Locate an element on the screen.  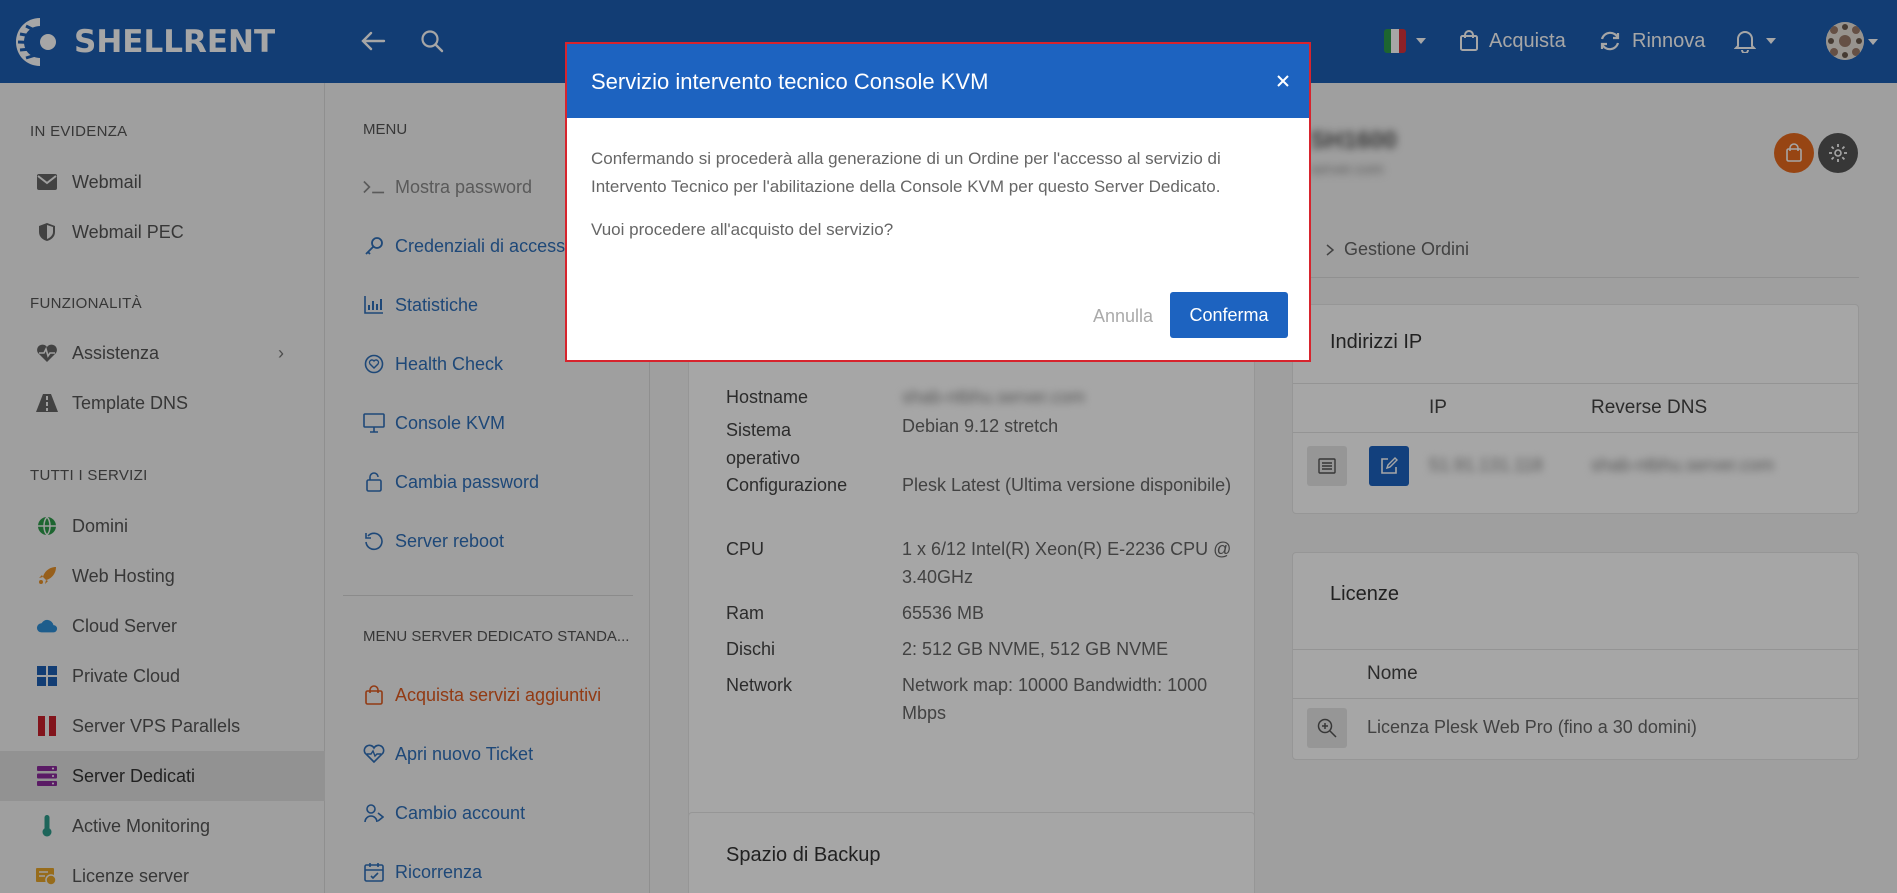
dialog-header: Servizio intervento tecnico Console KVM is located at coordinates (938, 81).